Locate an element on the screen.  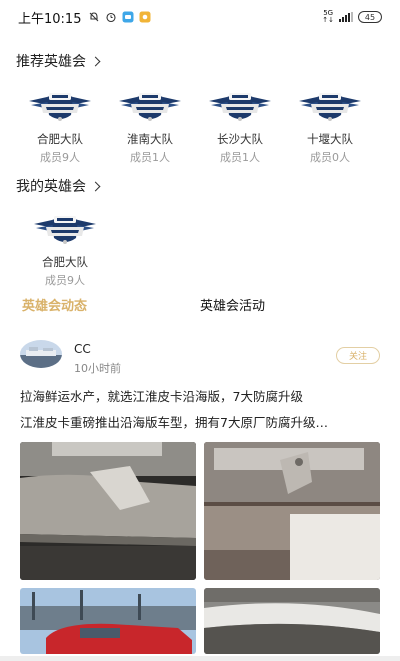
status-right: 5G ↑↓ 45 is located at coordinates (352, 17).